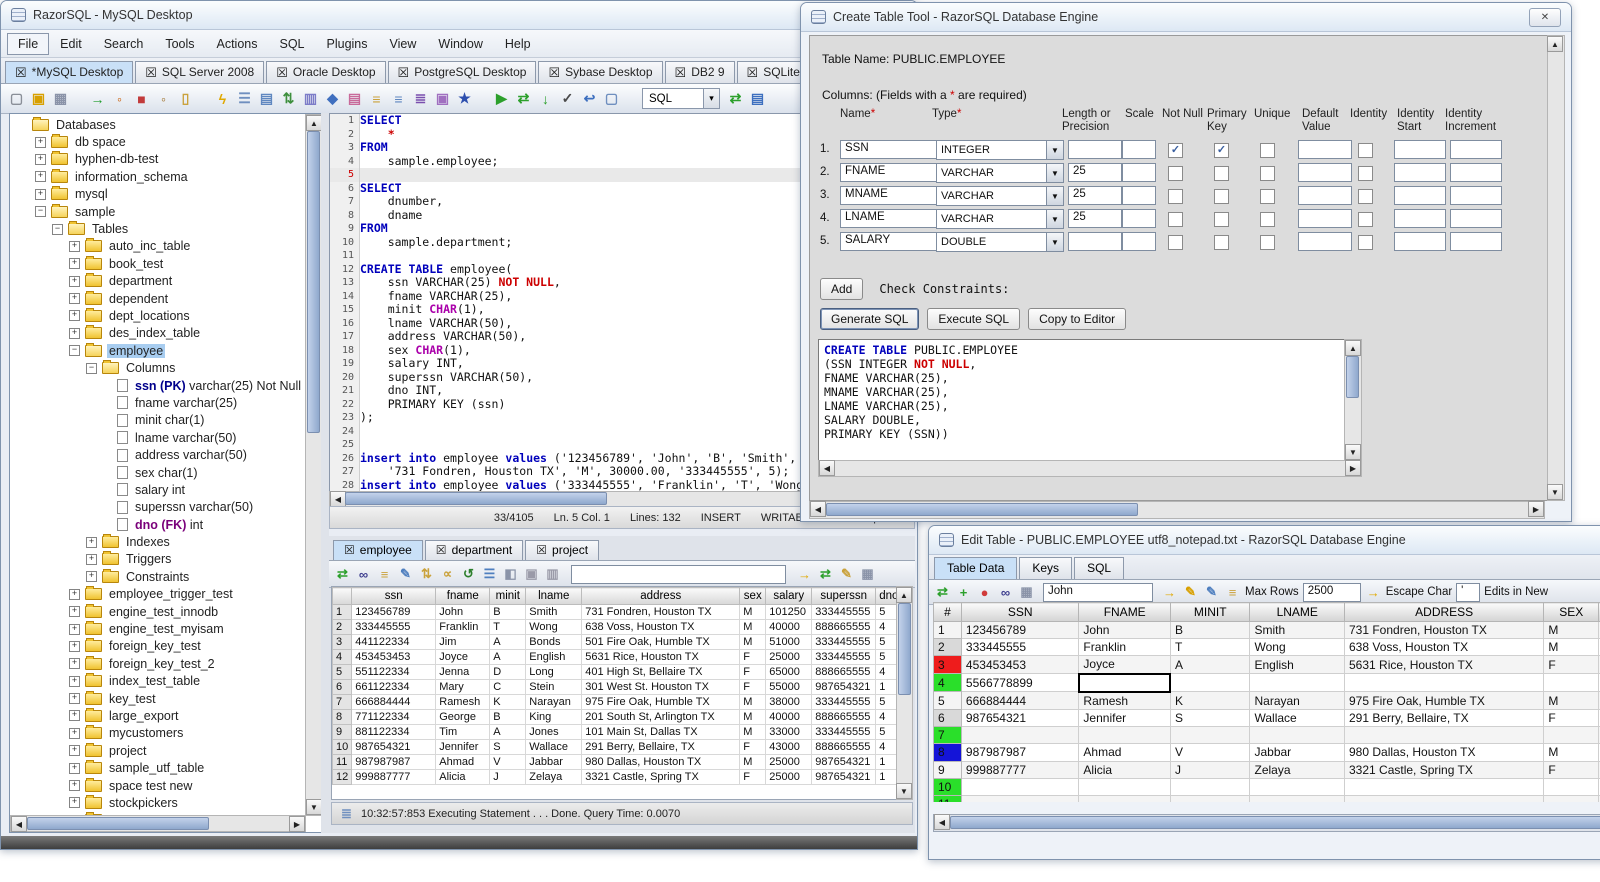  What do you see at coordinates (891, 149) in the screenshot?
I see `column-name-input-1: SSN` at bounding box center [891, 149].